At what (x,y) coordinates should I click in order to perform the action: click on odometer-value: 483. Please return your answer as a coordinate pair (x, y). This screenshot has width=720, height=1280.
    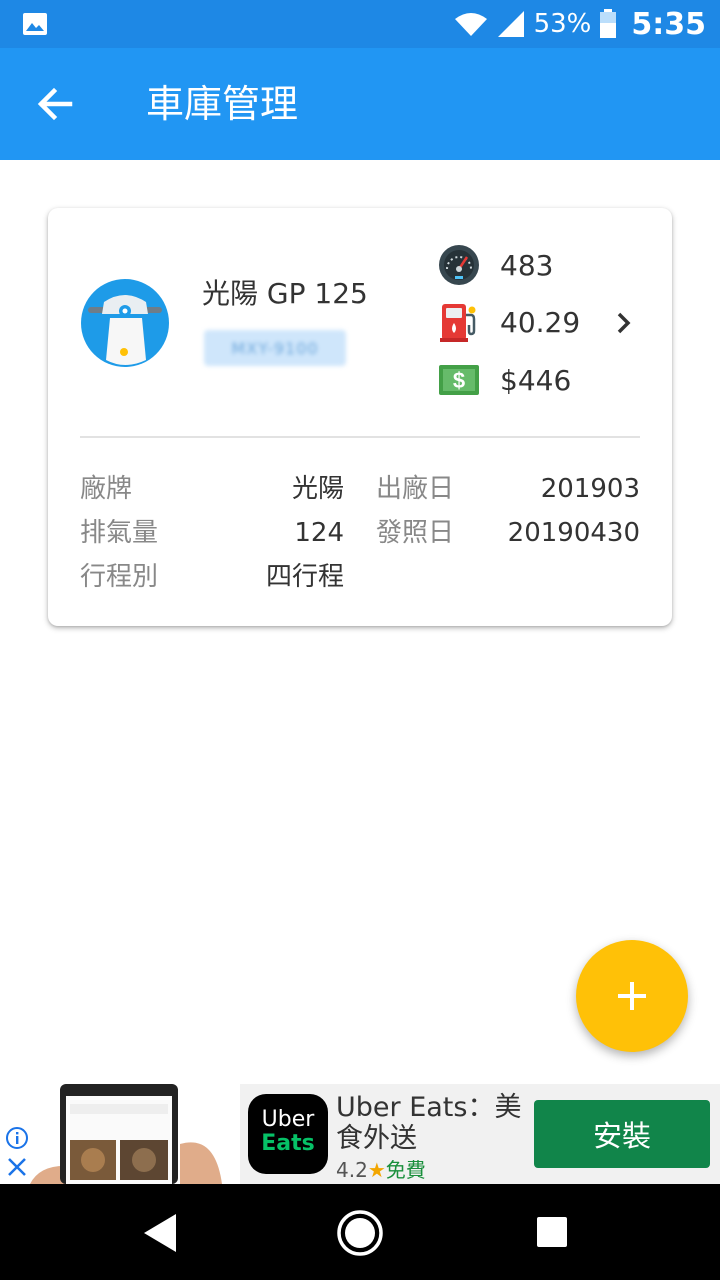
    Looking at the image, I should click on (527, 265).